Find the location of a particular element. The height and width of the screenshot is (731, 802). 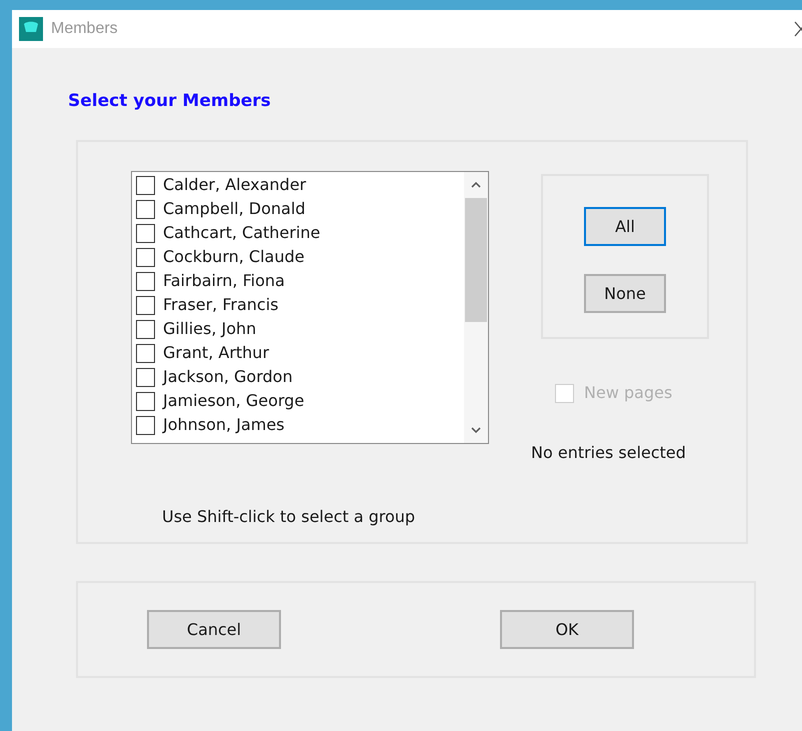

member-name: Johnson, James is located at coordinates (224, 425).